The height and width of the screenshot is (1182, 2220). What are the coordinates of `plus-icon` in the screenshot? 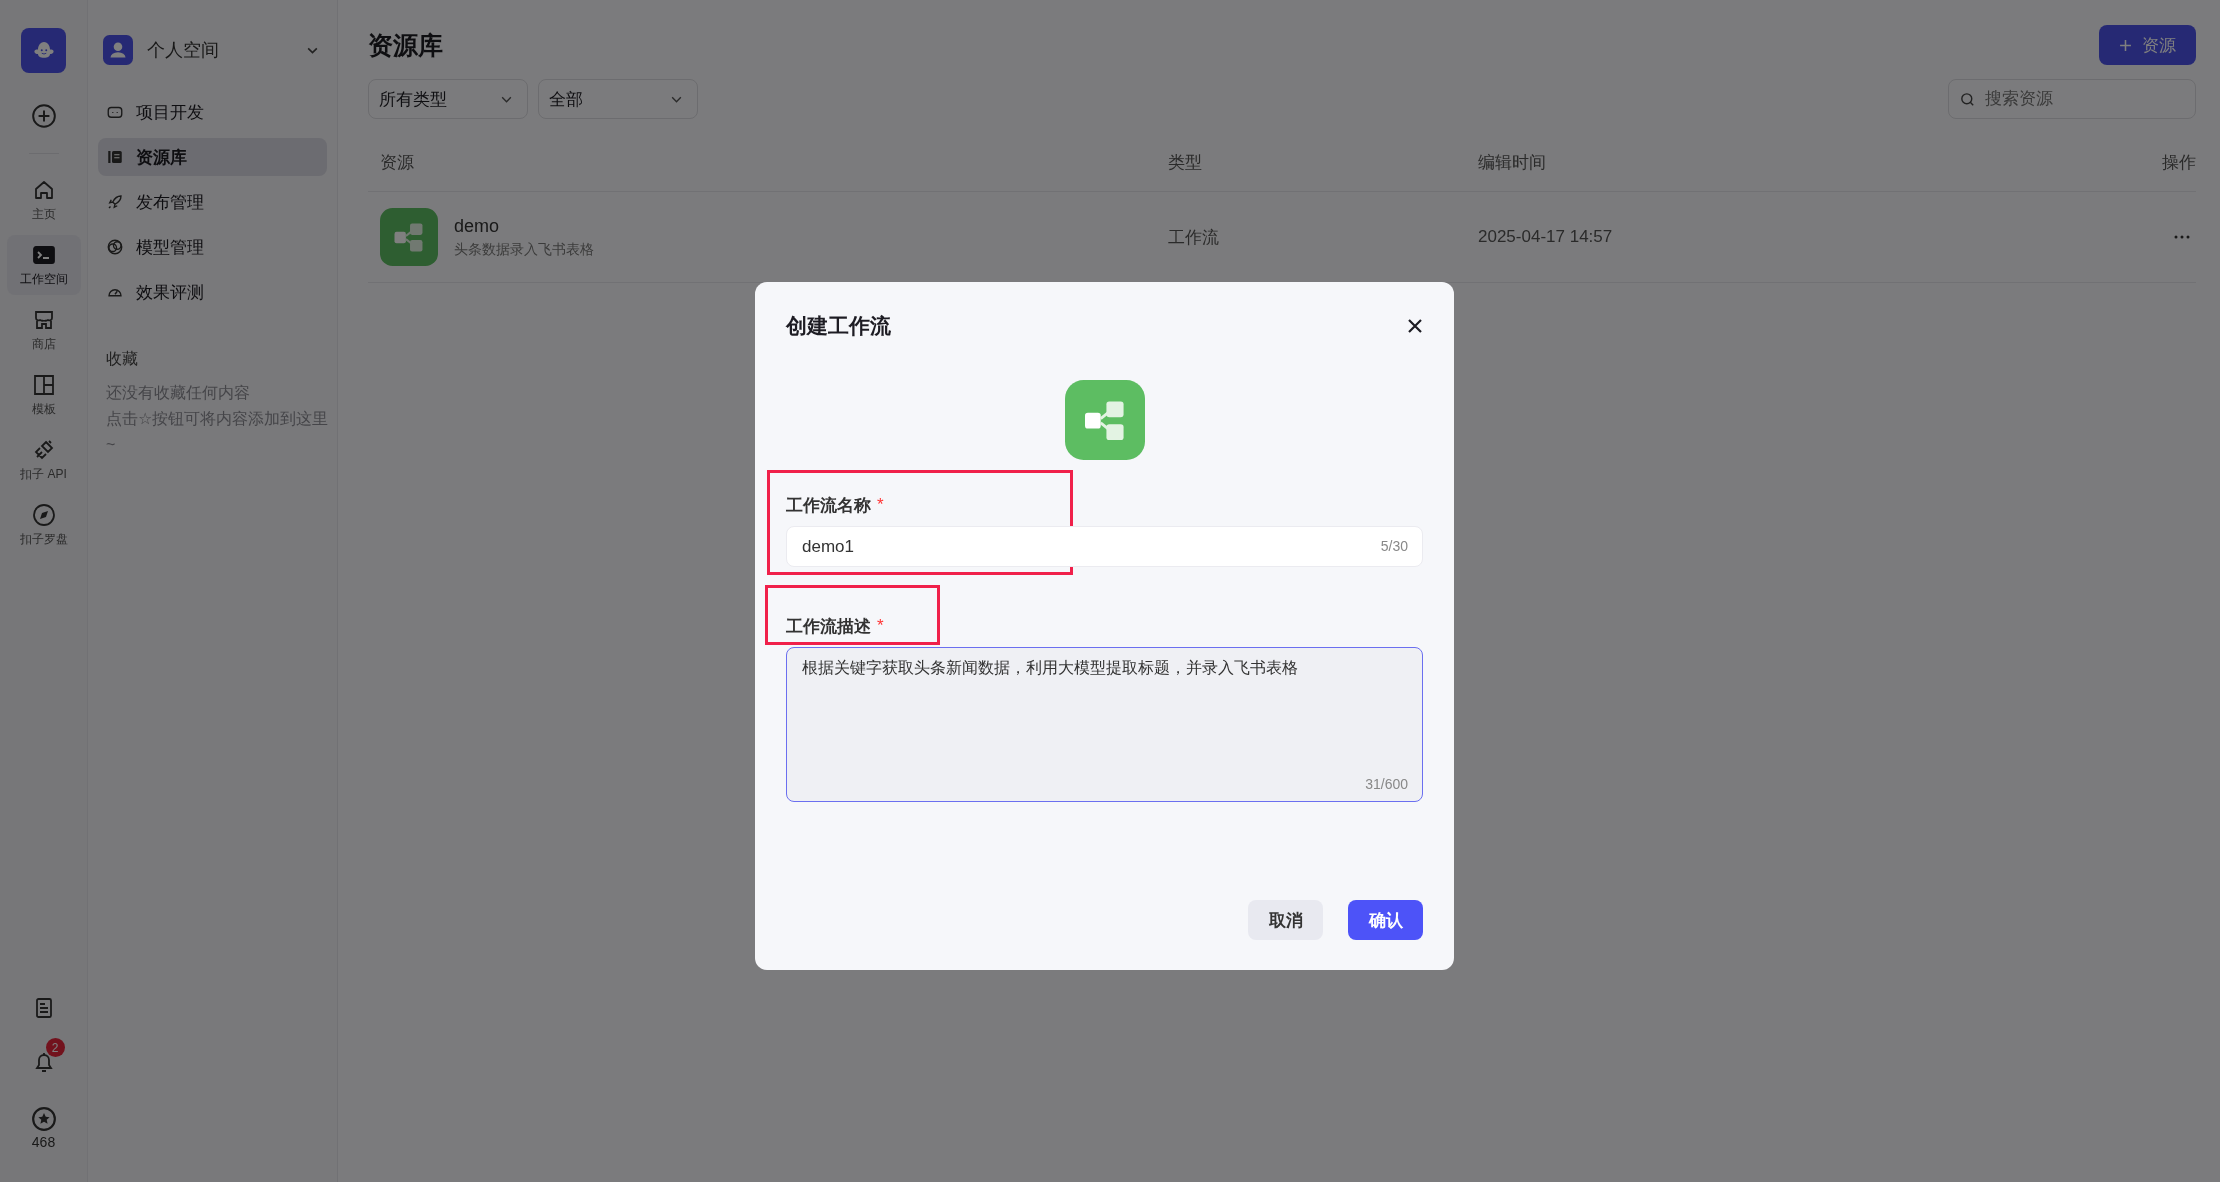 It's located at (2125, 45).